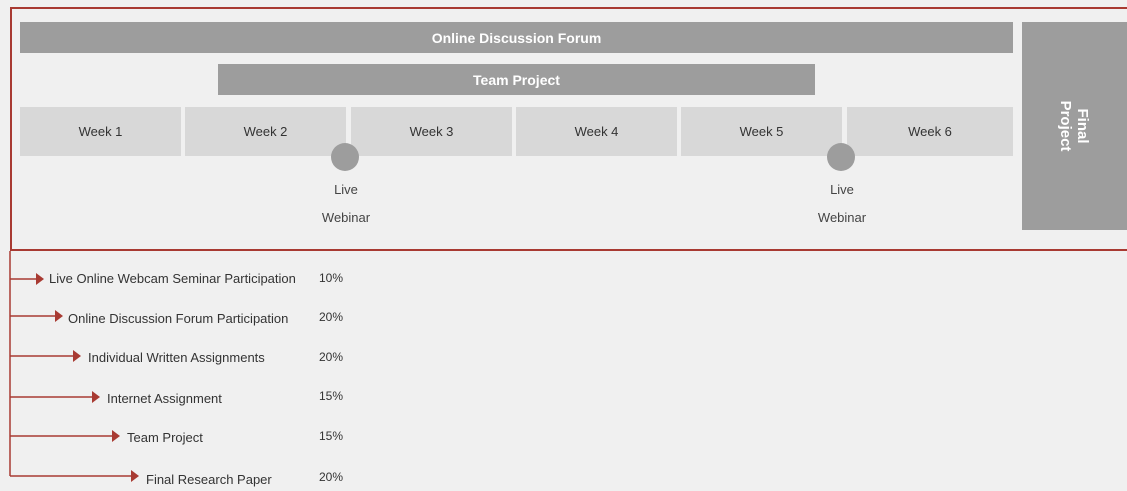 The image size is (1127, 491). I want to click on assessment-label-5: Team Project, so click(165, 437).